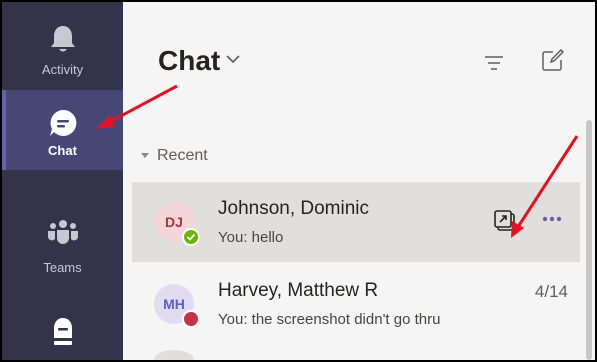  I want to click on rail-item-label: Teams, so click(62, 267).